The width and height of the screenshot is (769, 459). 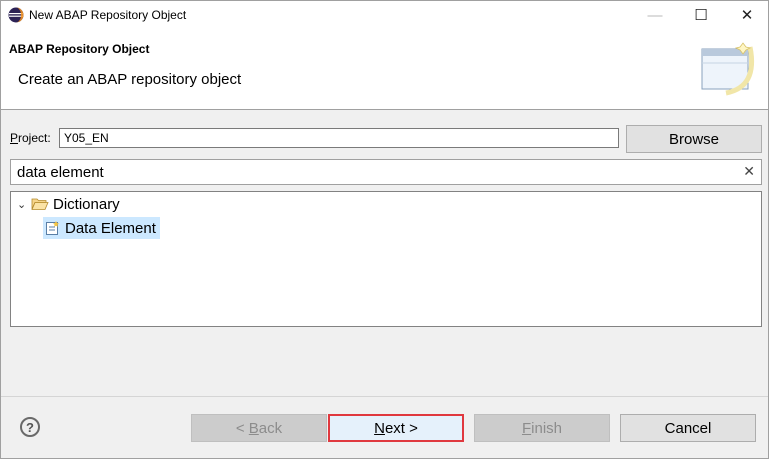 I want to click on next-button: Next >, so click(x=396, y=428).